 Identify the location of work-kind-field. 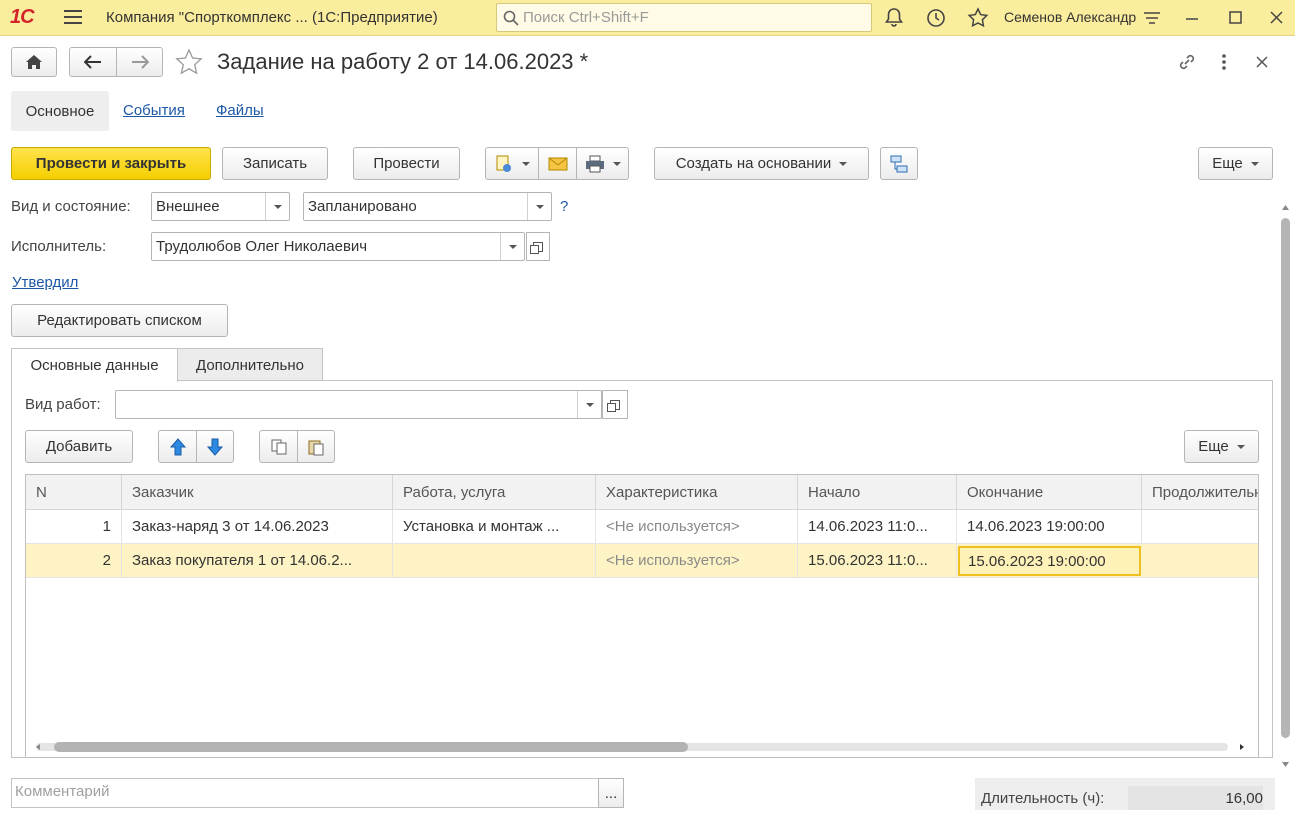
(358, 404).